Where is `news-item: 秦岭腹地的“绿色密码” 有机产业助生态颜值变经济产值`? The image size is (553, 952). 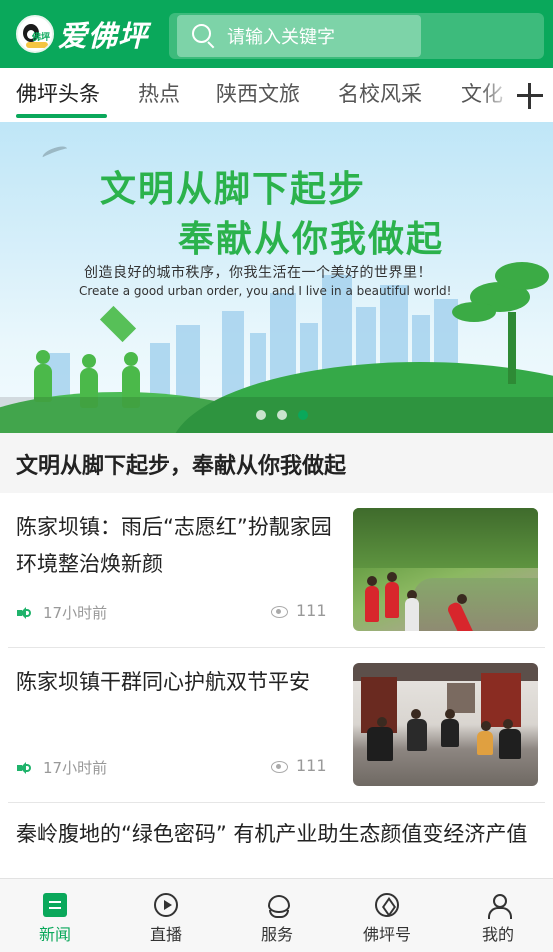 news-item: 秦岭腹地的“绿色密码” 有机产业助生态颜值变经济产值 is located at coordinates (276, 840).